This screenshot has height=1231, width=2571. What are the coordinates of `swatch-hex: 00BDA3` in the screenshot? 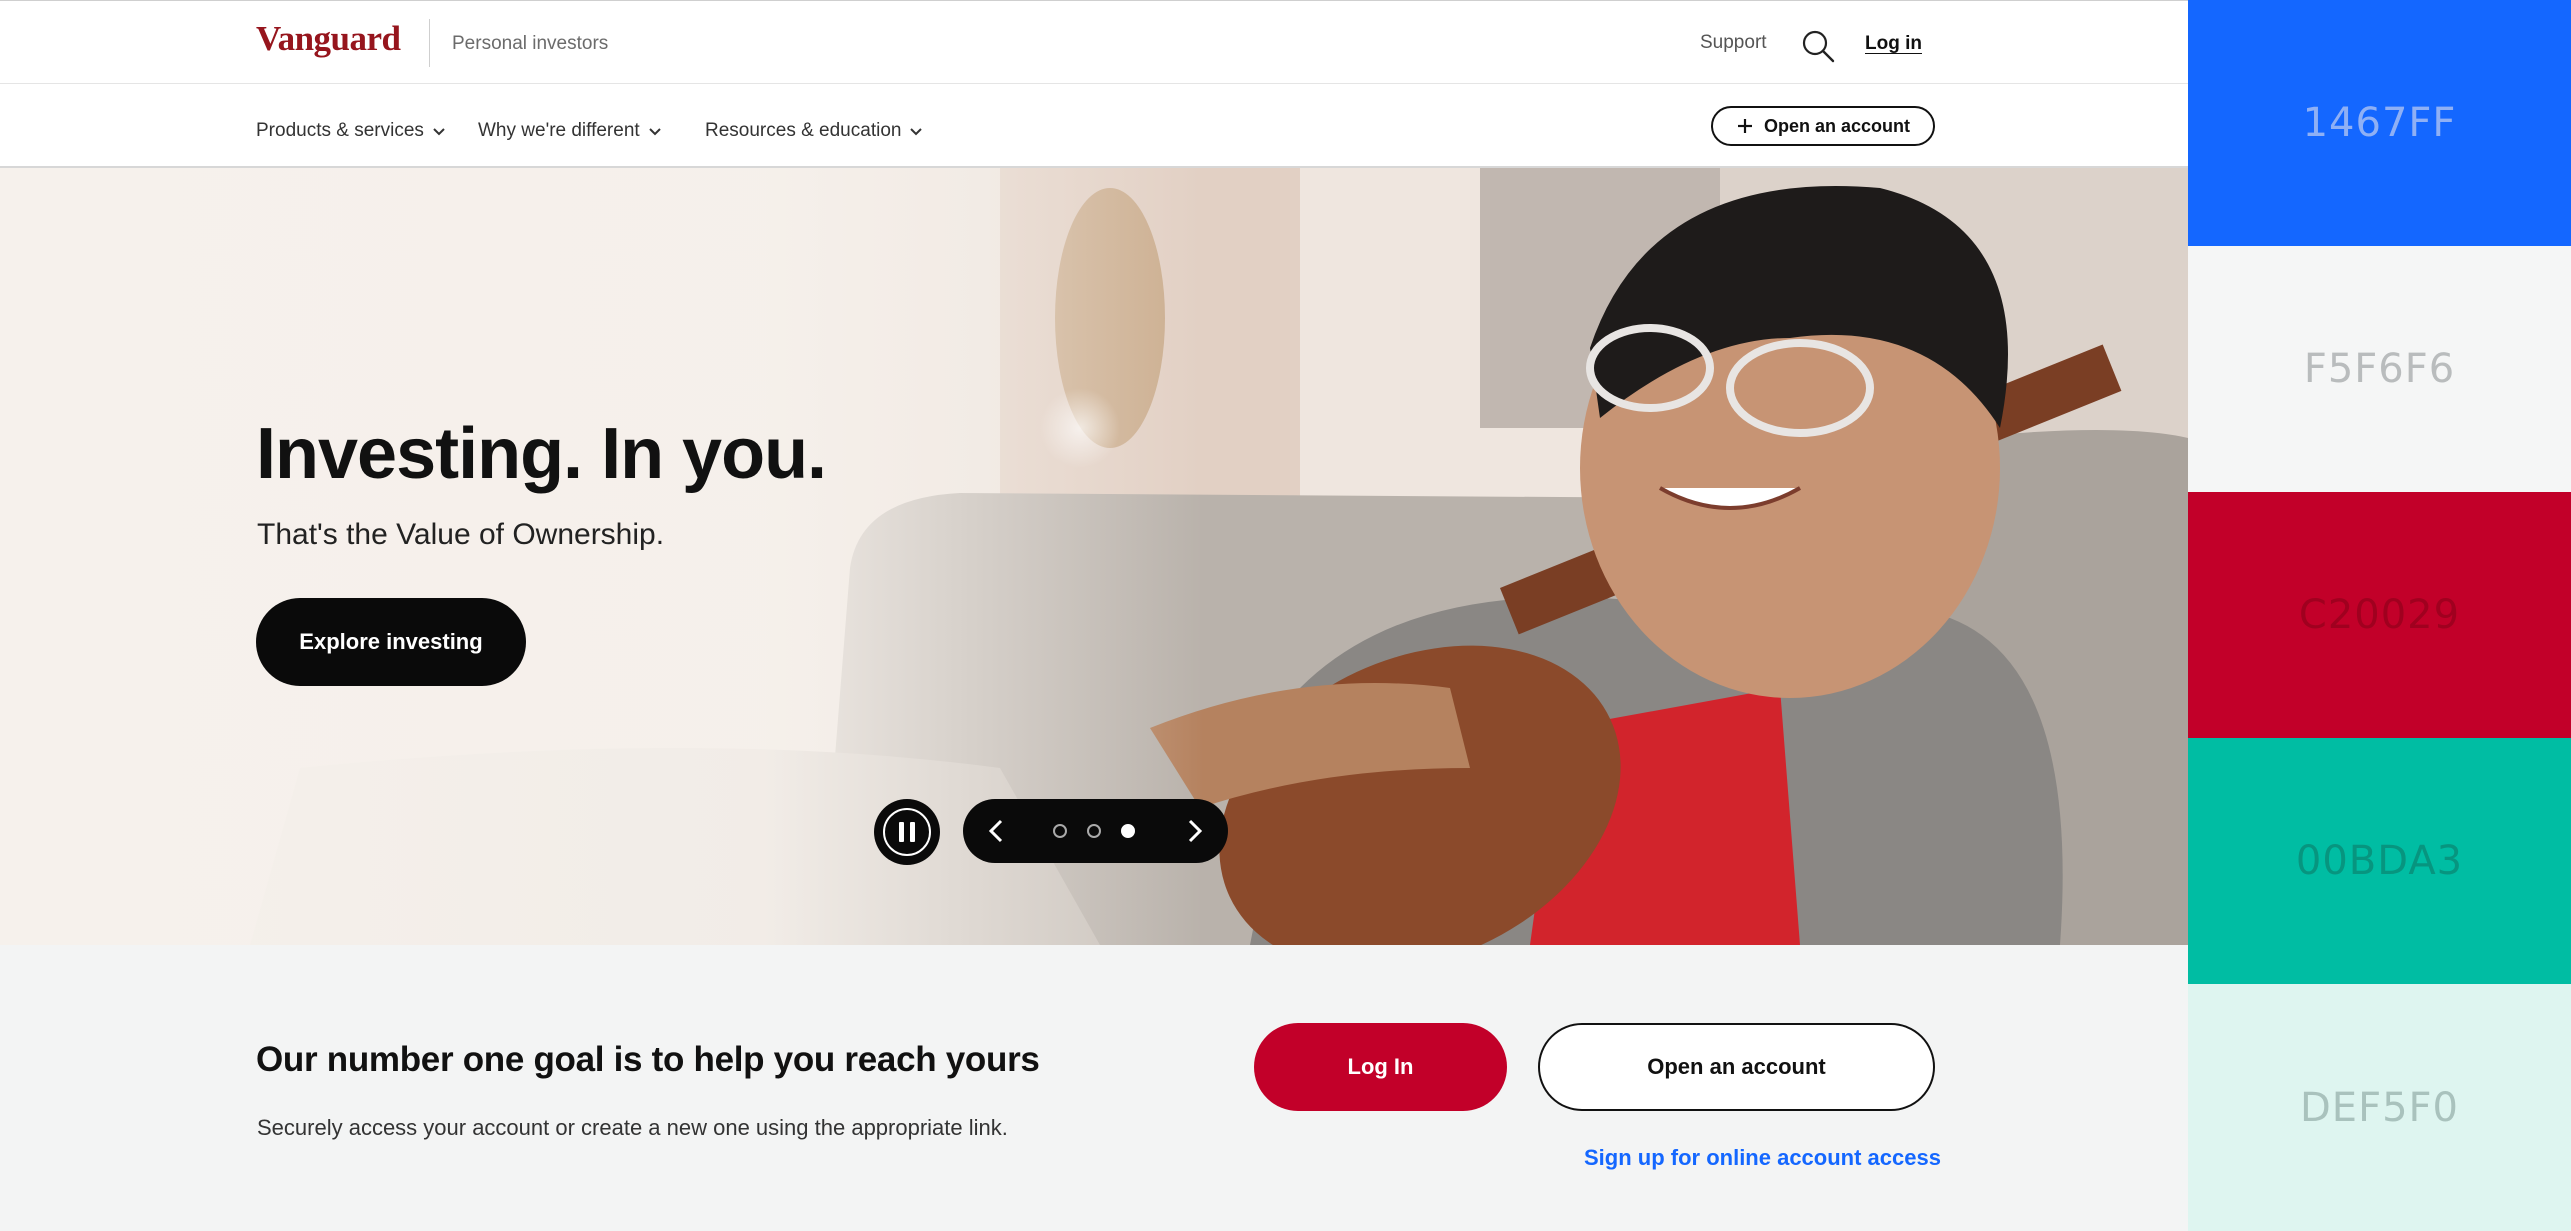 It's located at (2379, 861).